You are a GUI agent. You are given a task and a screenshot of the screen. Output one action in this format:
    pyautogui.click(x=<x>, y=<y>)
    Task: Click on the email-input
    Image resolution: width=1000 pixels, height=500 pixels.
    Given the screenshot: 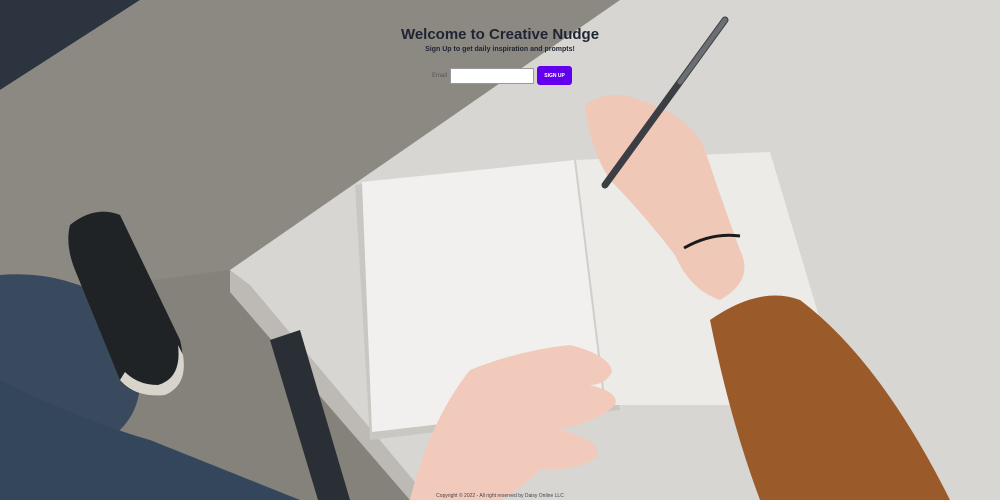 What is the action you would take?
    pyautogui.click(x=492, y=75)
    